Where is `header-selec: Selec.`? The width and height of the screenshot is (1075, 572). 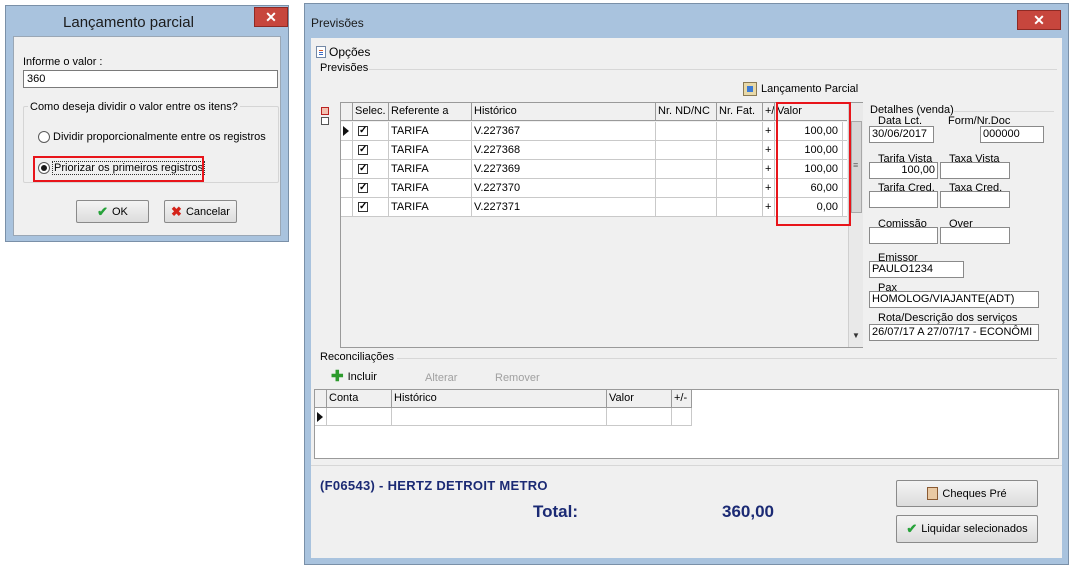 header-selec: Selec. is located at coordinates (371, 112).